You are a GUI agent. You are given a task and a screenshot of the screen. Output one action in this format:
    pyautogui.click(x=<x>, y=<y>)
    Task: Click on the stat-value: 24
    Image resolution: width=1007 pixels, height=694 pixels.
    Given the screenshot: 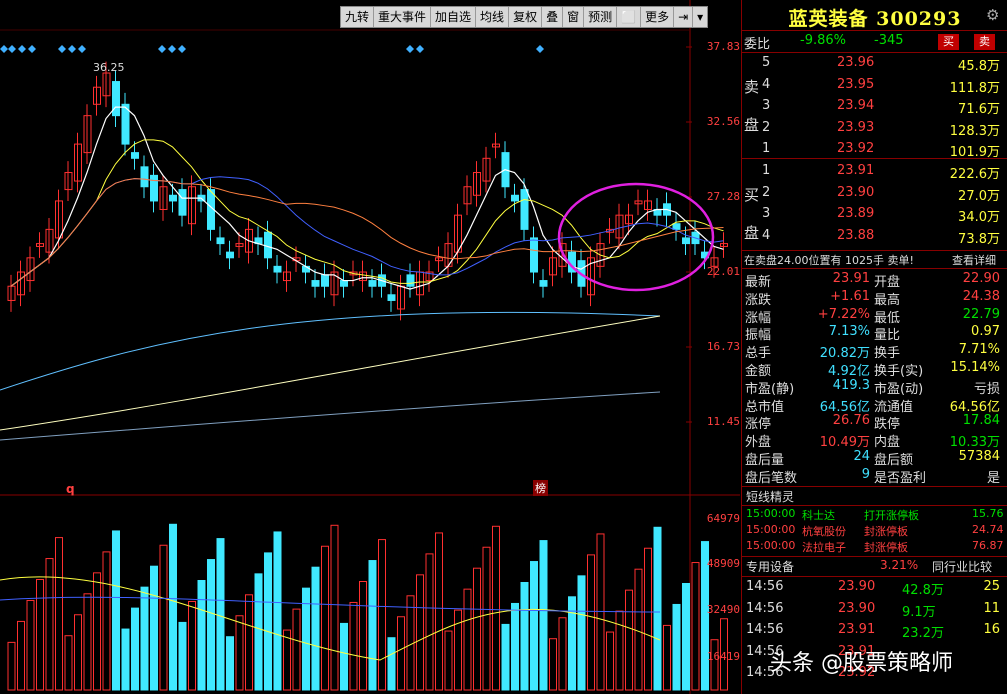 What is the action you would take?
    pyautogui.click(x=861, y=456)
    